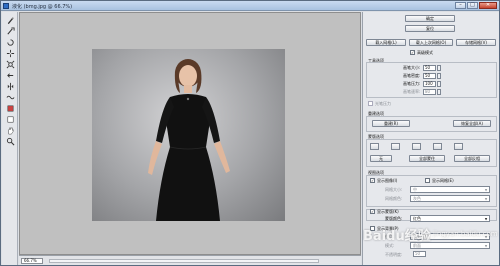 This screenshot has width=500, height=266. I want to click on title-bar: 液化 (bmg.jpg @ 66.7%) – □ ✕, so click(250, 6).